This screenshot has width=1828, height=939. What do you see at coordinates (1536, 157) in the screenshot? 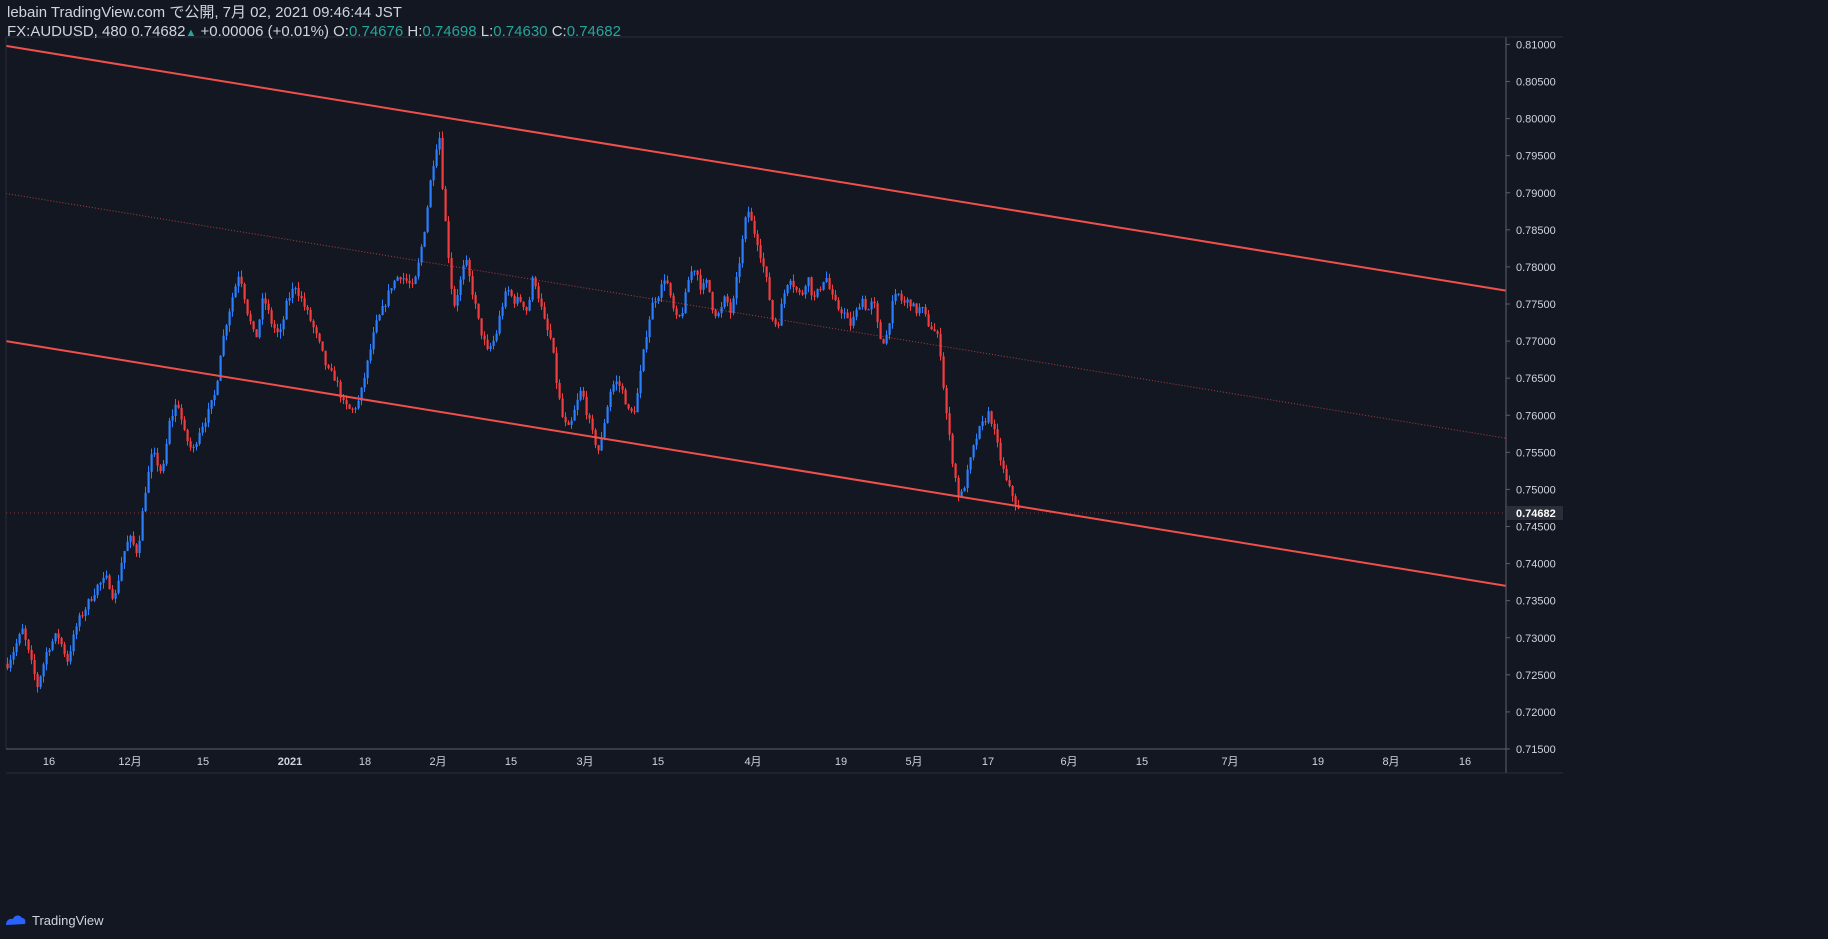
I see `price-tick-label: 0.79500` at bounding box center [1536, 157].